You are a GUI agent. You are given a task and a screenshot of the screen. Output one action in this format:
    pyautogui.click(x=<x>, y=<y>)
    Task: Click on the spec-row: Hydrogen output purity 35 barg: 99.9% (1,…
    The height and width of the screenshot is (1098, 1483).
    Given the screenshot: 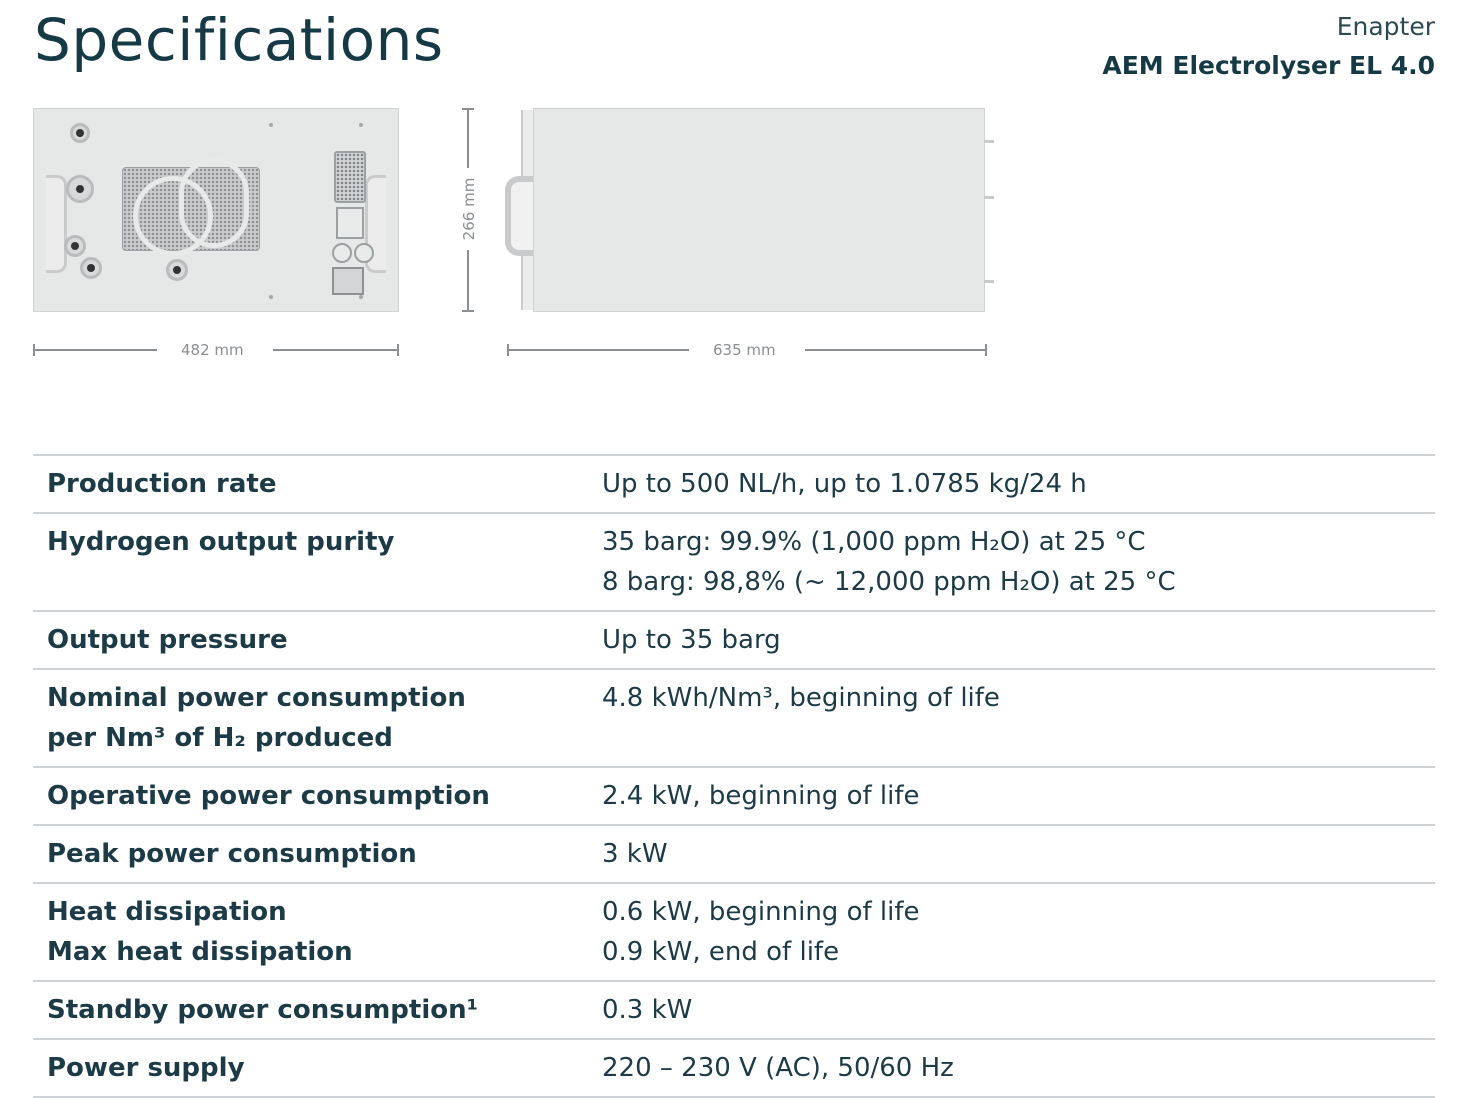 What is the action you would take?
    pyautogui.click(x=734, y=563)
    